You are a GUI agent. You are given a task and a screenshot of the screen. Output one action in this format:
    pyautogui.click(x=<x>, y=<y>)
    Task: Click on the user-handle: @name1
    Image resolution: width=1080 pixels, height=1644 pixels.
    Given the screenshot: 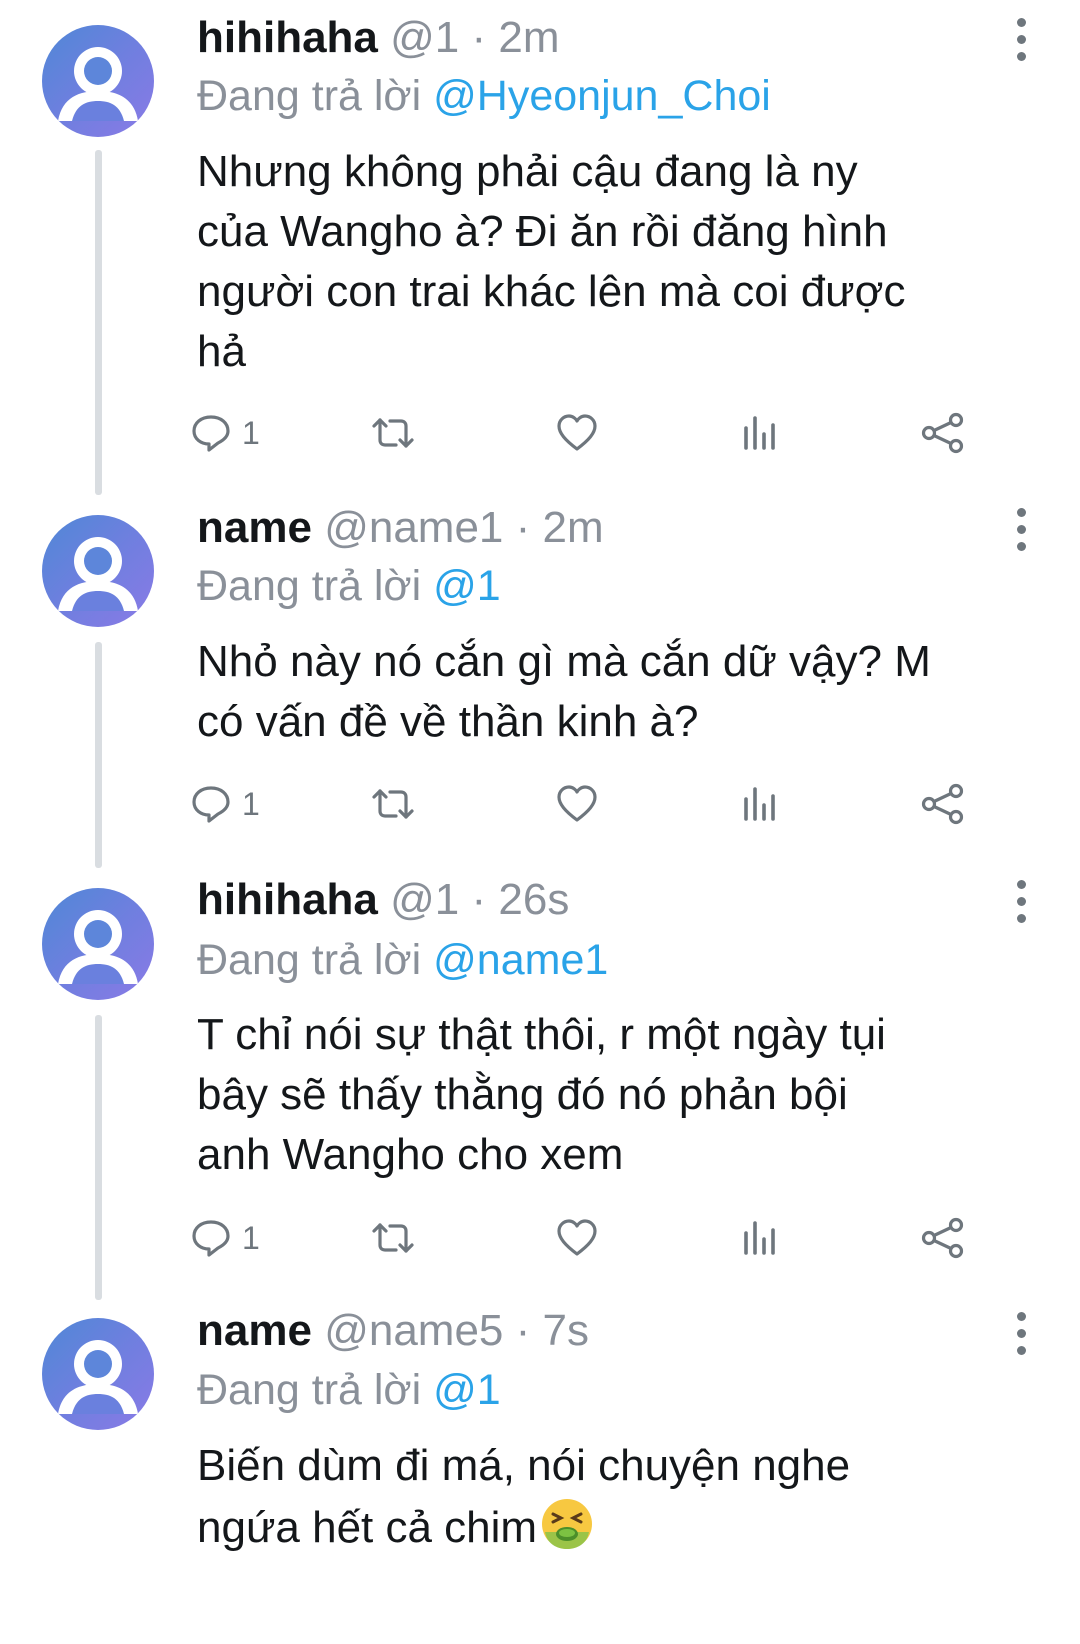 What is the action you would take?
    pyautogui.click(x=413, y=527)
    